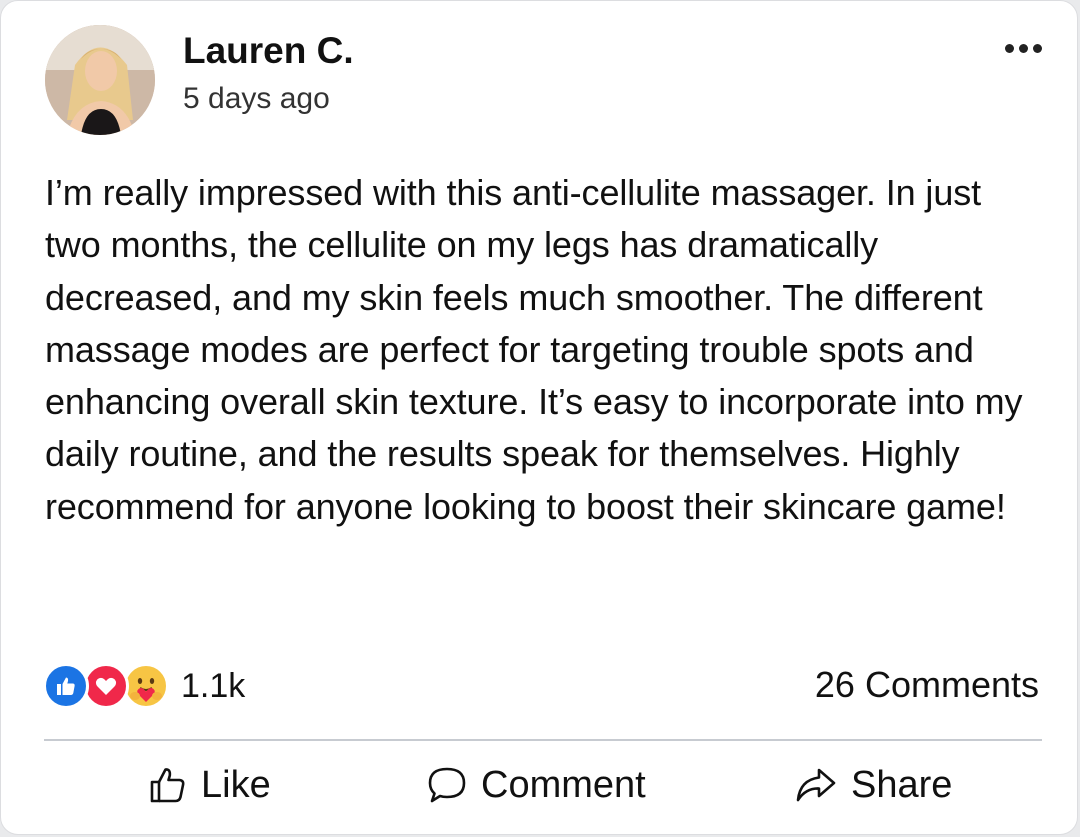 The image size is (1080, 837). I want to click on avatar, so click(100, 80).